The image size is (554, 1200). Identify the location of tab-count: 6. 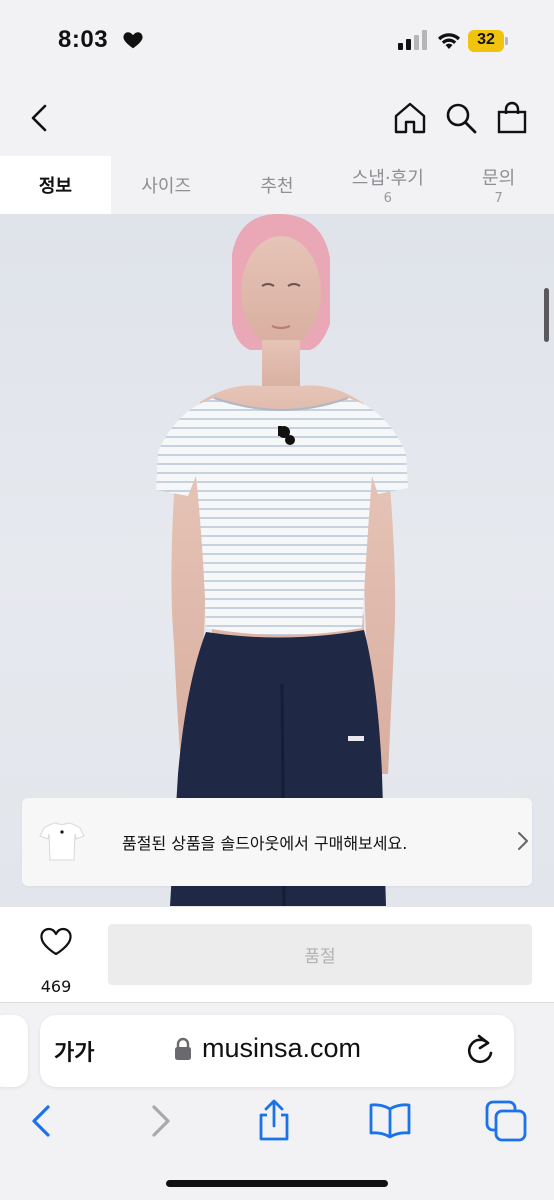
(387, 198).